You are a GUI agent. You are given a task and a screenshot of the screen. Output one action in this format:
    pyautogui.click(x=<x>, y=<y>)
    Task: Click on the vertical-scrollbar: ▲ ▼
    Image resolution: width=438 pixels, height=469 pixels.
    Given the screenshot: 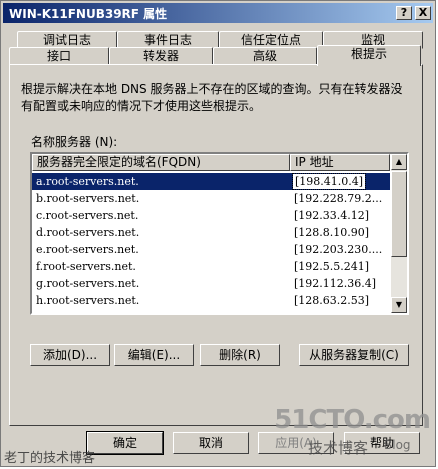 What is the action you would take?
    pyautogui.click(x=399, y=233)
    